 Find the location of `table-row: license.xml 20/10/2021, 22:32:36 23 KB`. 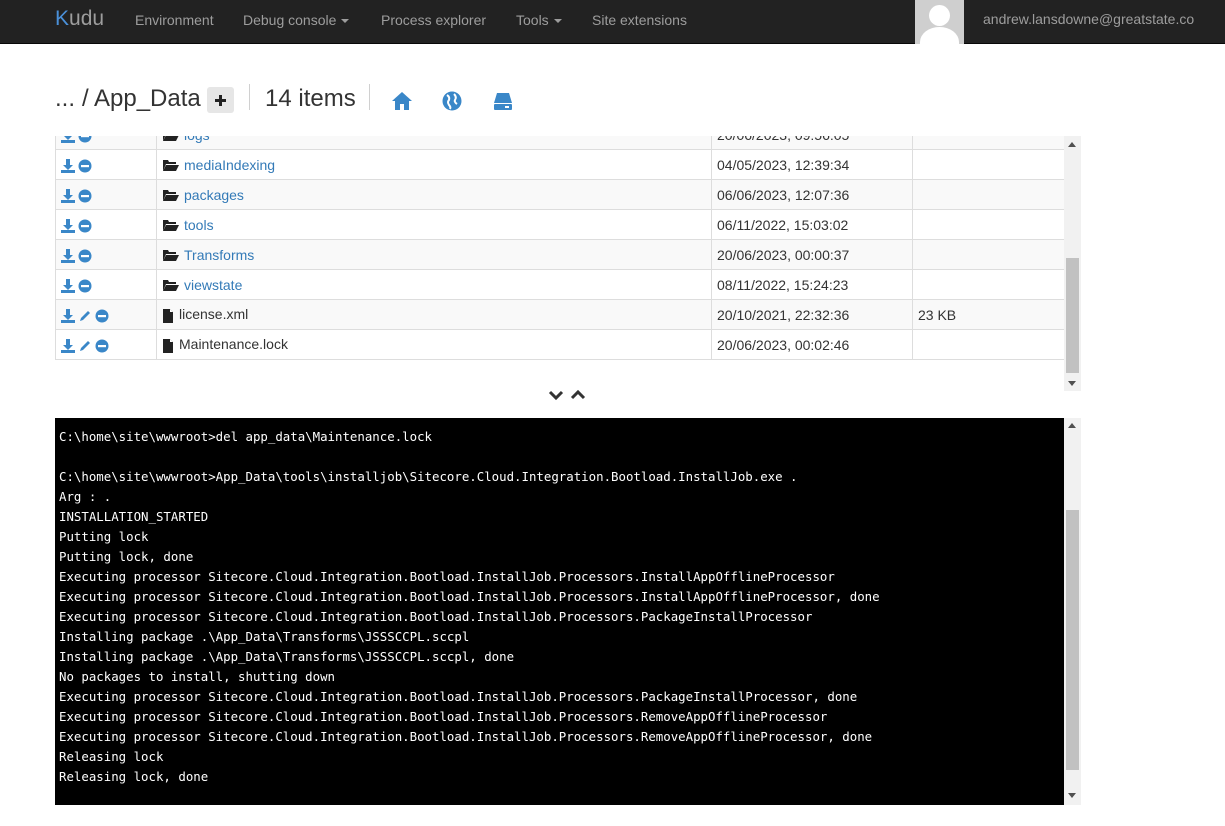

table-row: license.xml 20/10/2021, 22:32:36 23 KB is located at coordinates (560, 314).